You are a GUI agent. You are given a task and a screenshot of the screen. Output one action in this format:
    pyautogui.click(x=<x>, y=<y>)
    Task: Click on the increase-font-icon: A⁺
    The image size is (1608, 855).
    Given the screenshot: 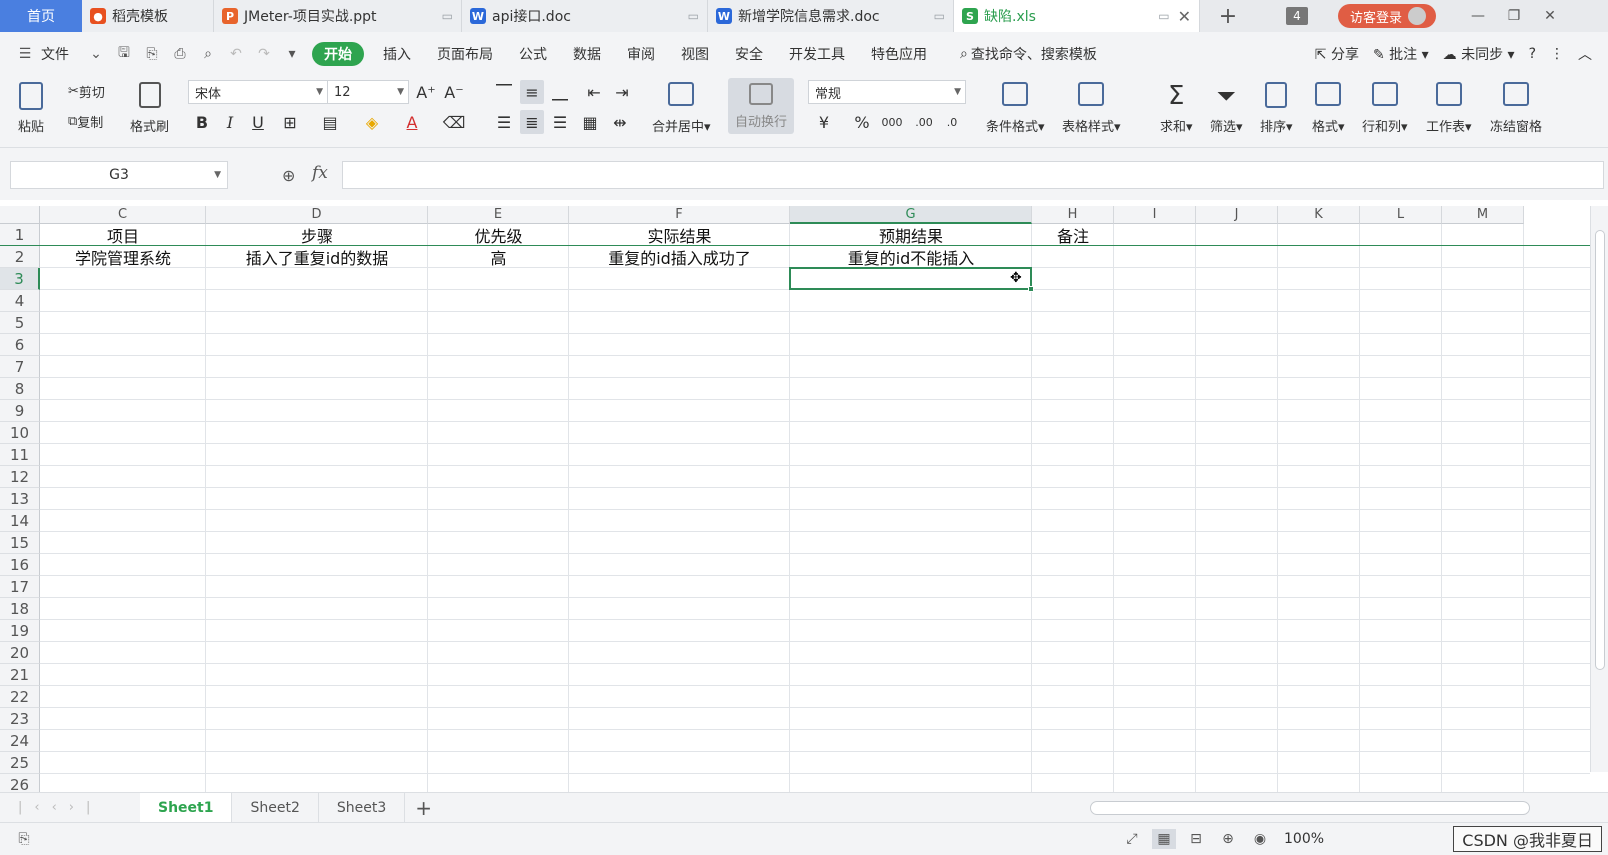 What is the action you would take?
    pyautogui.click(x=426, y=92)
    